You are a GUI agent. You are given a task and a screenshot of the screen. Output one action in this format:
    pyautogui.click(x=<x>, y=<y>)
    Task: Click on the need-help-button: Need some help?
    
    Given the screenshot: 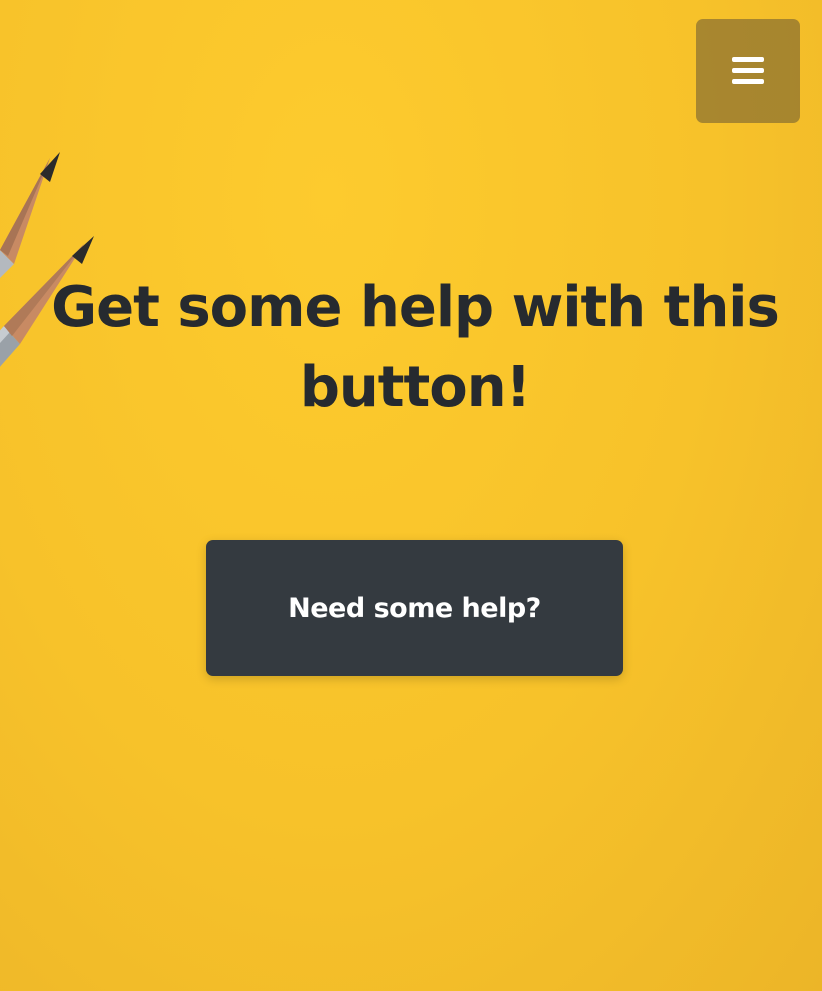 What is the action you would take?
    pyautogui.click(x=414, y=608)
    